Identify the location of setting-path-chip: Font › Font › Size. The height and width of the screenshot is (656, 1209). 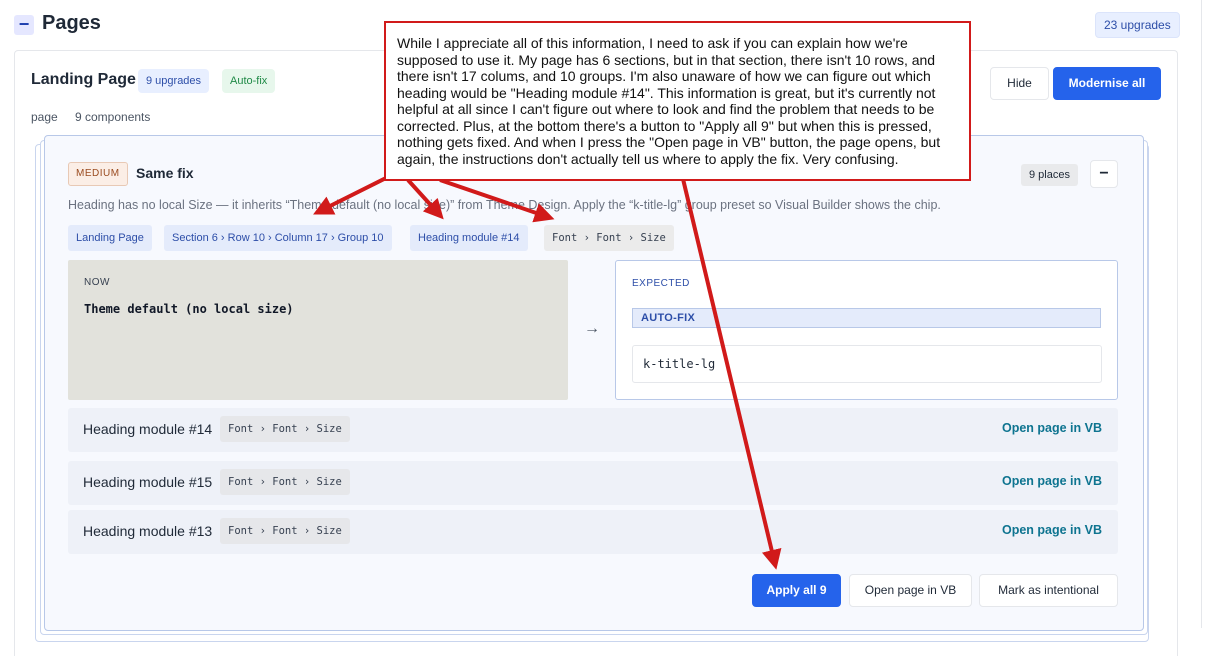
(609, 238).